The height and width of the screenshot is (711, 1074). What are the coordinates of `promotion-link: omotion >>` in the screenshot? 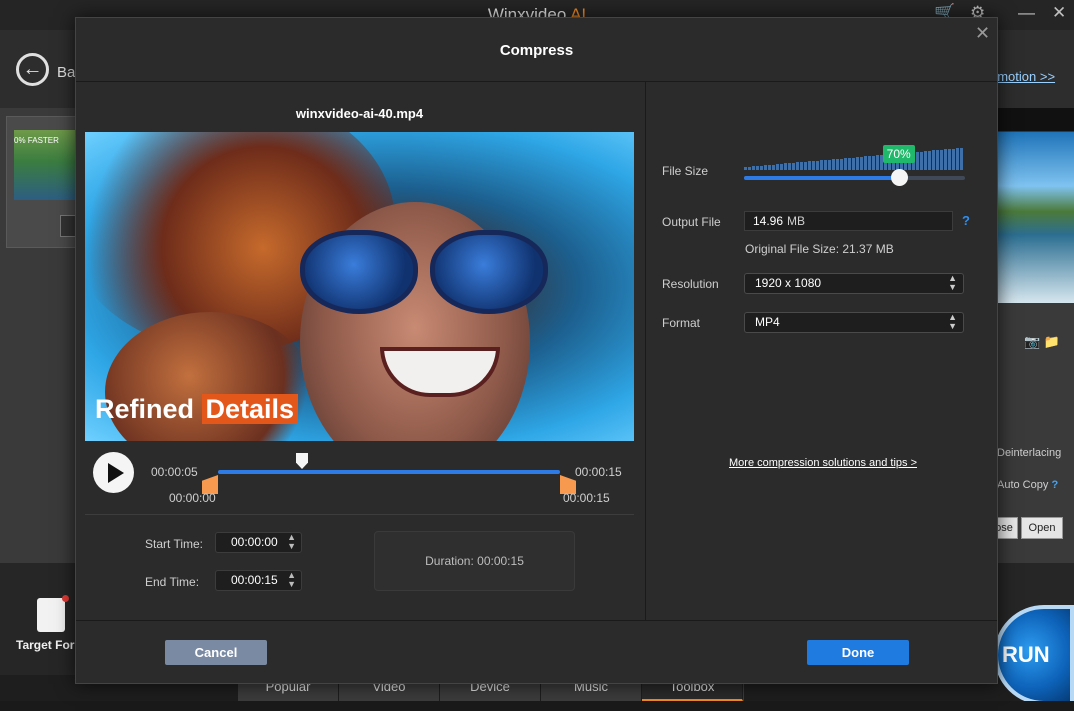 It's located at (1022, 76).